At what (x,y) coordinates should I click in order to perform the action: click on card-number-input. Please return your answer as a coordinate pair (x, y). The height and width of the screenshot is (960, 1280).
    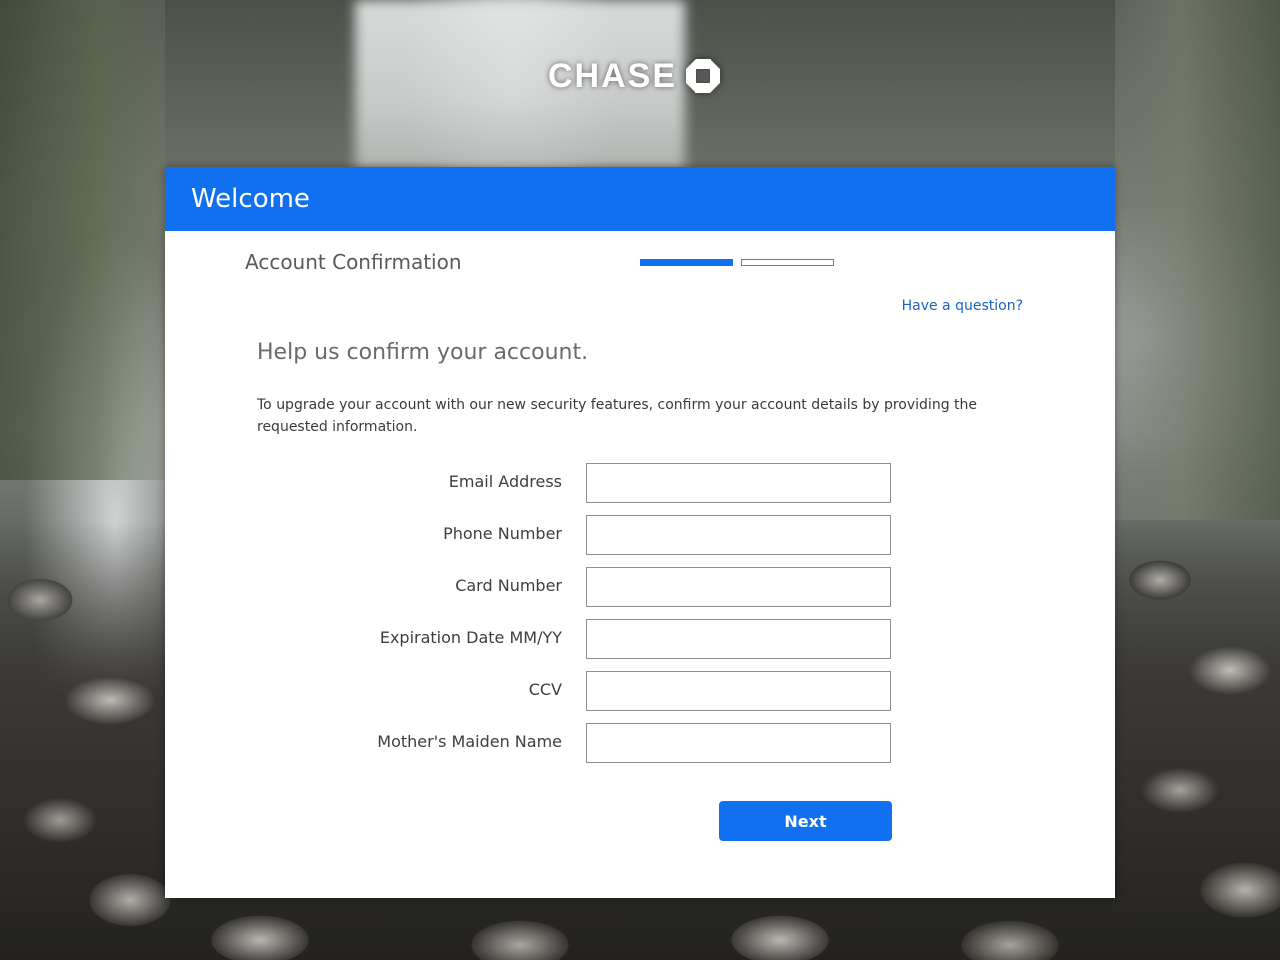
    Looking at the image, I should click on (738, 587).